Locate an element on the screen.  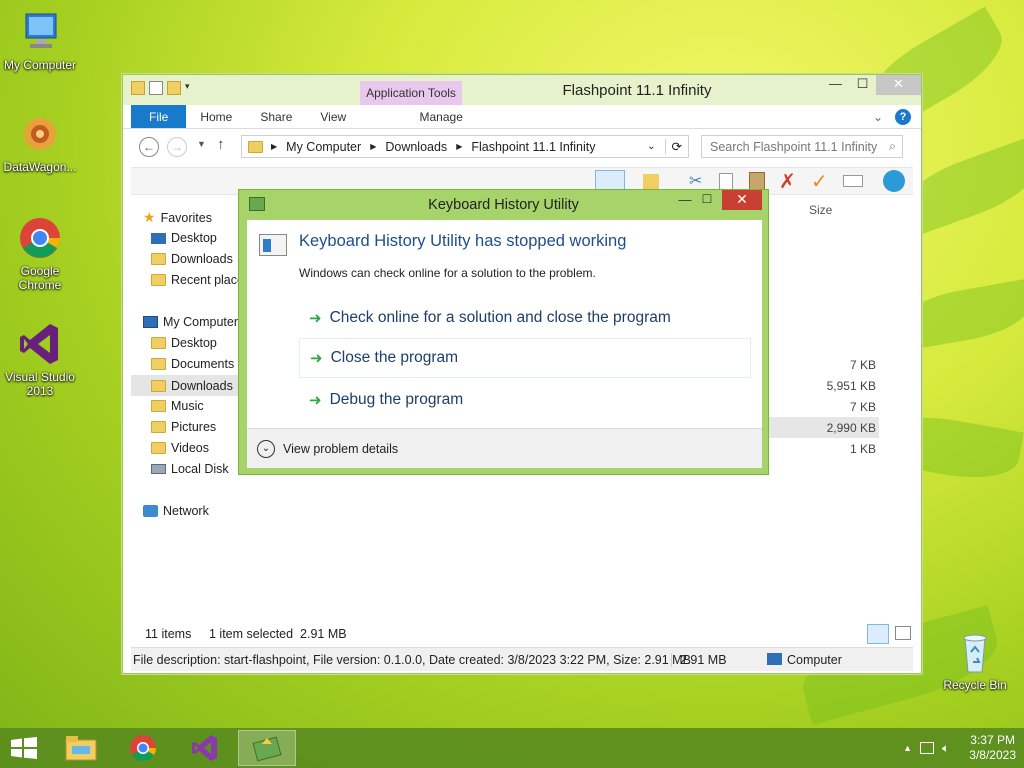
option-label: Close the program is located at coordinates (394, 357).